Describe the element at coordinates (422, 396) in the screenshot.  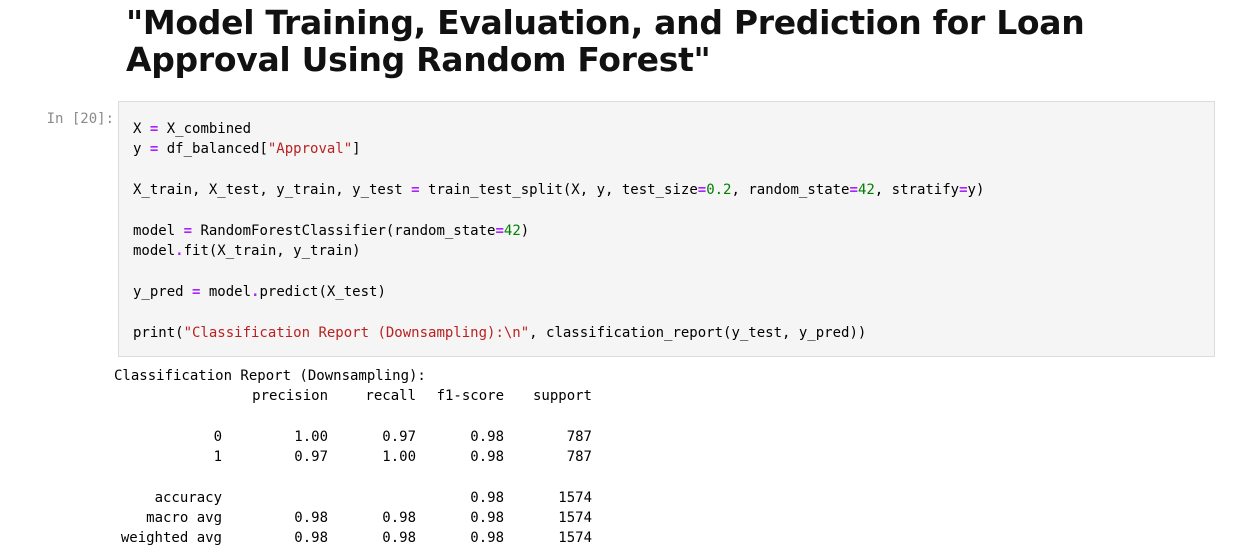
I see `report-column-headers: precision recall f1-score support` at that location.